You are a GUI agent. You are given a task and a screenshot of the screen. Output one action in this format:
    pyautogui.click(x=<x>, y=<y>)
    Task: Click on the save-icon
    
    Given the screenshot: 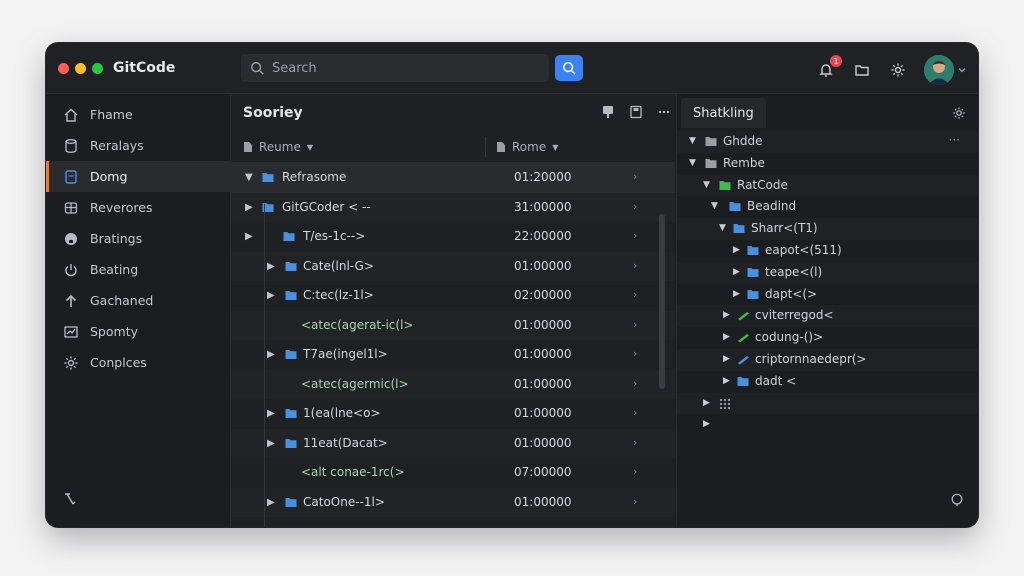 What is the action you would take?
    pyautogui.click(x=636, y=112)
    